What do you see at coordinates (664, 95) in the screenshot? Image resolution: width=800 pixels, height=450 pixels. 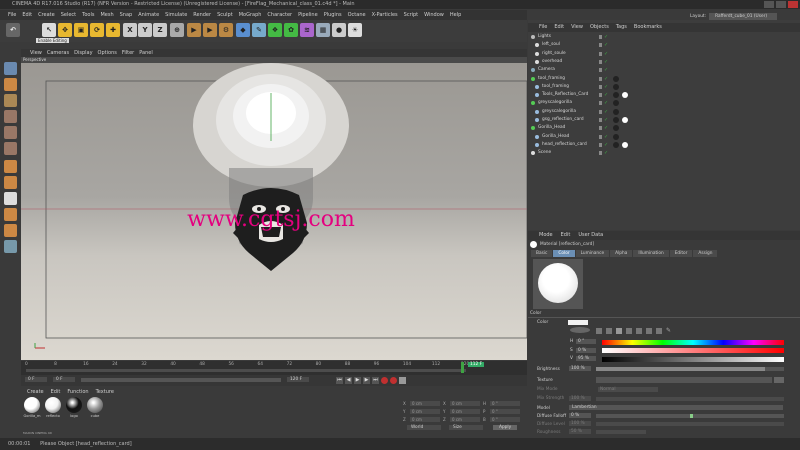 I see `object-row: Tools_Reflection_Card ✓` at bounding box center [664, 95].